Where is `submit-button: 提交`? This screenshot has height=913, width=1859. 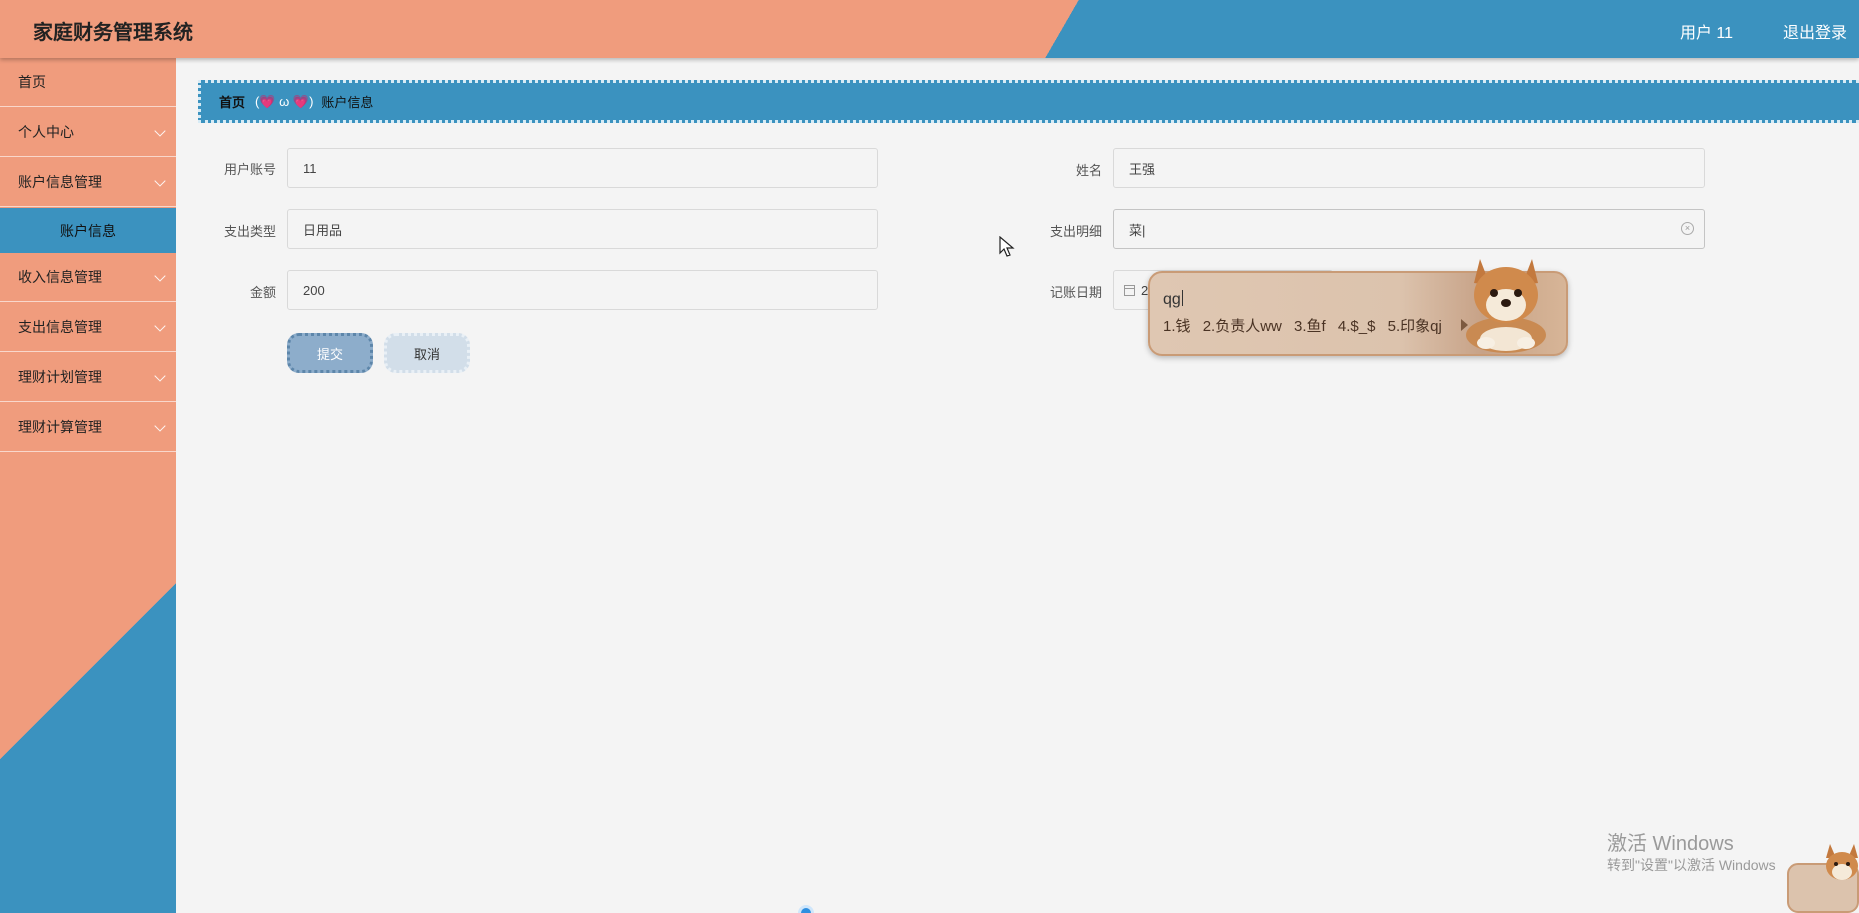
submit-button: 提交 is located at coordinates (330, 353).